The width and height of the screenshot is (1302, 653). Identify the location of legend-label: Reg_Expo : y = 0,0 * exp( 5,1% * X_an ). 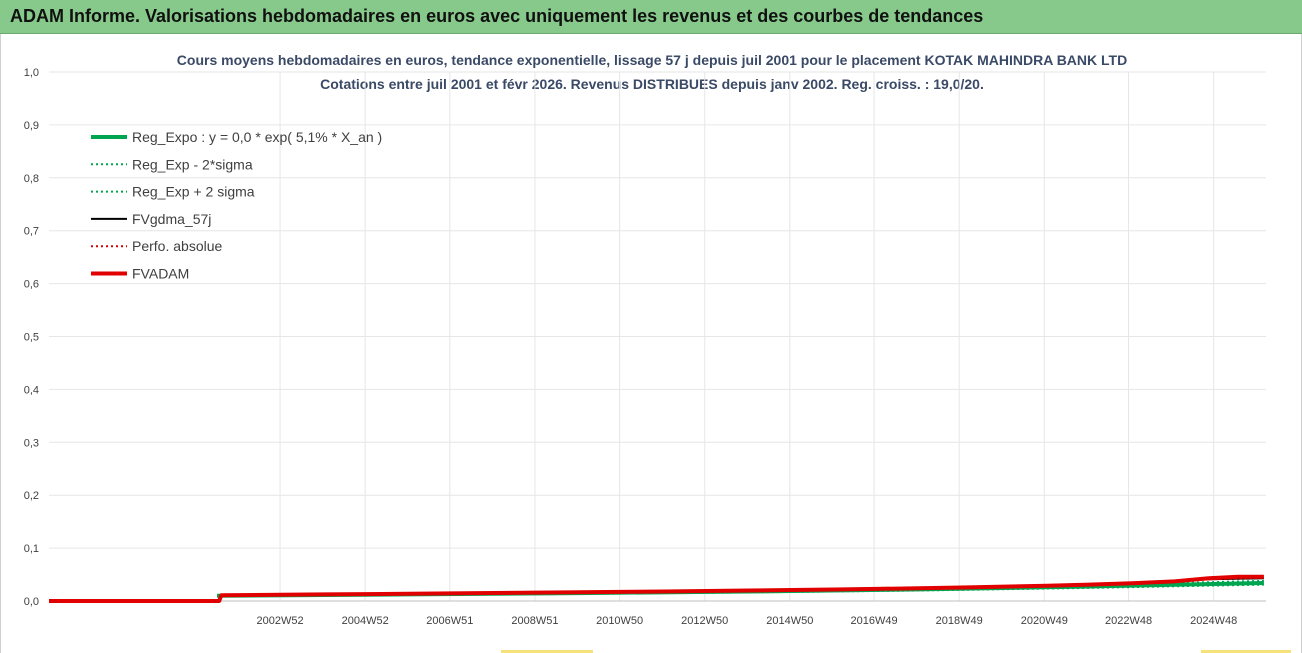
(257, 137).